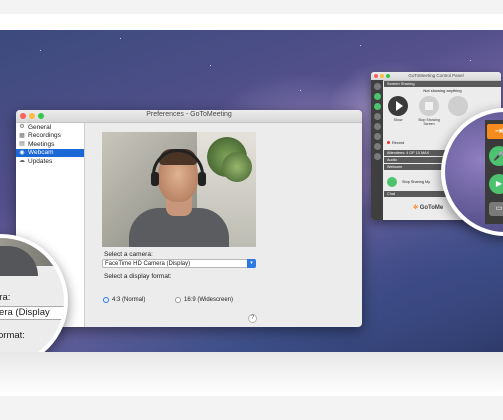 This screenshot has height=420, width=503. I want to click on record-label: Record, so click(398, 143).